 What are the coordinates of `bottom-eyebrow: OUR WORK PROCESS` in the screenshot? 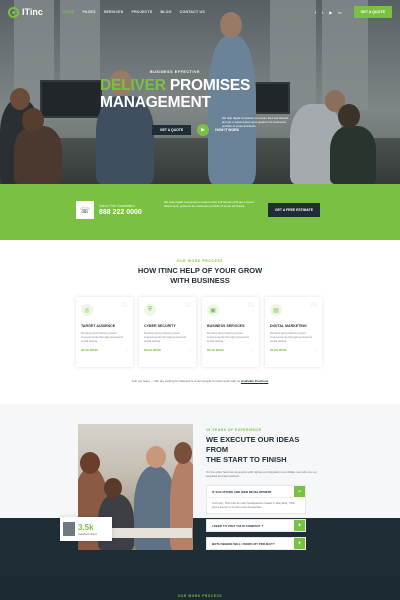 It's located at (200, 596).